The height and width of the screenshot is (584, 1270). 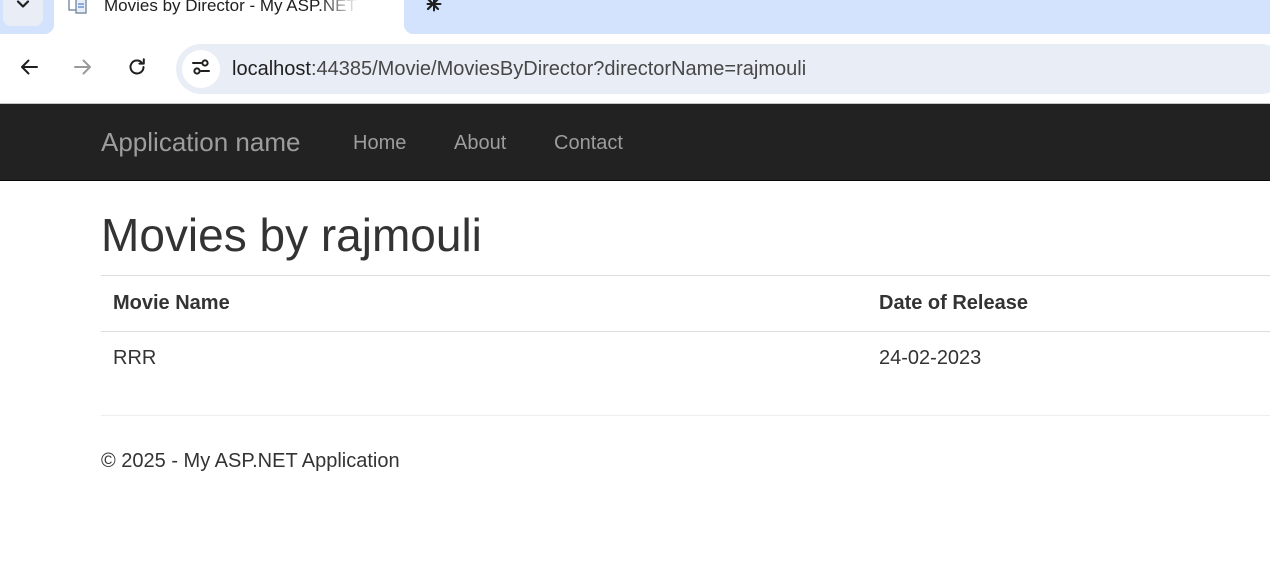 I want to click on nav-link-about: About, so click(x=480, y=143).